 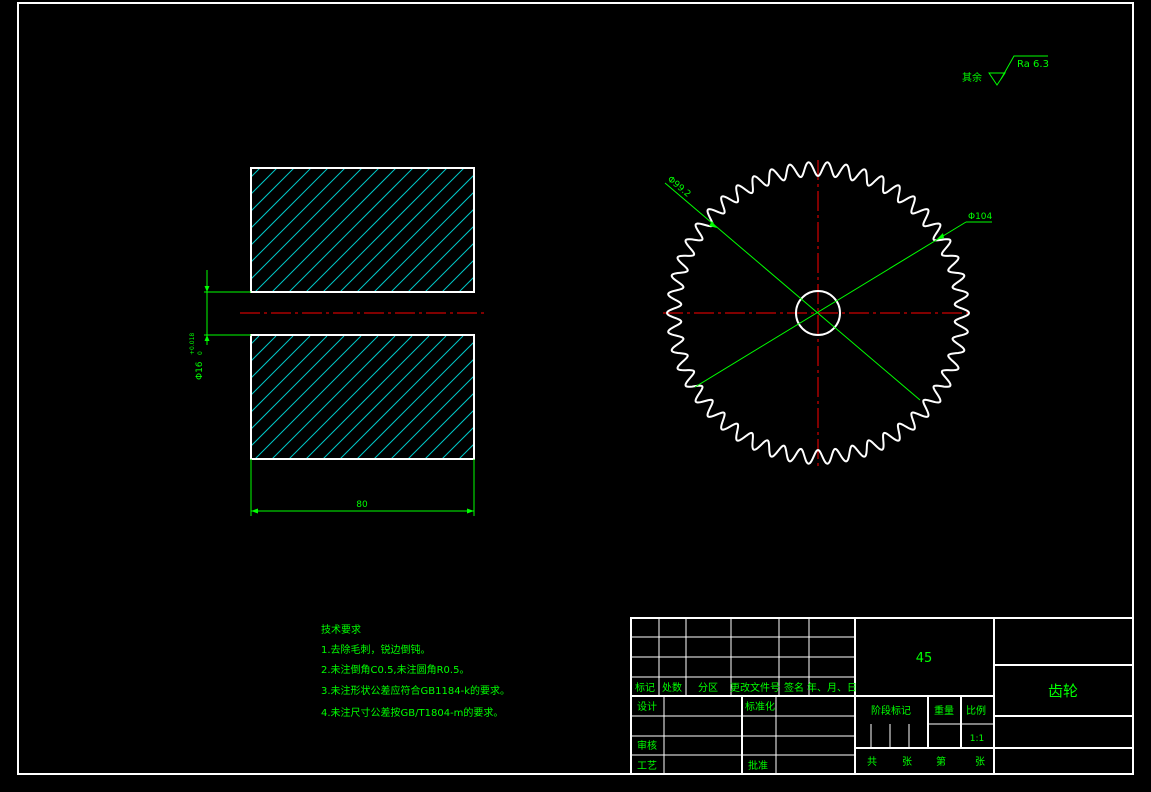 I want to click on revision-header: 签名, so click(x=794, y=687).